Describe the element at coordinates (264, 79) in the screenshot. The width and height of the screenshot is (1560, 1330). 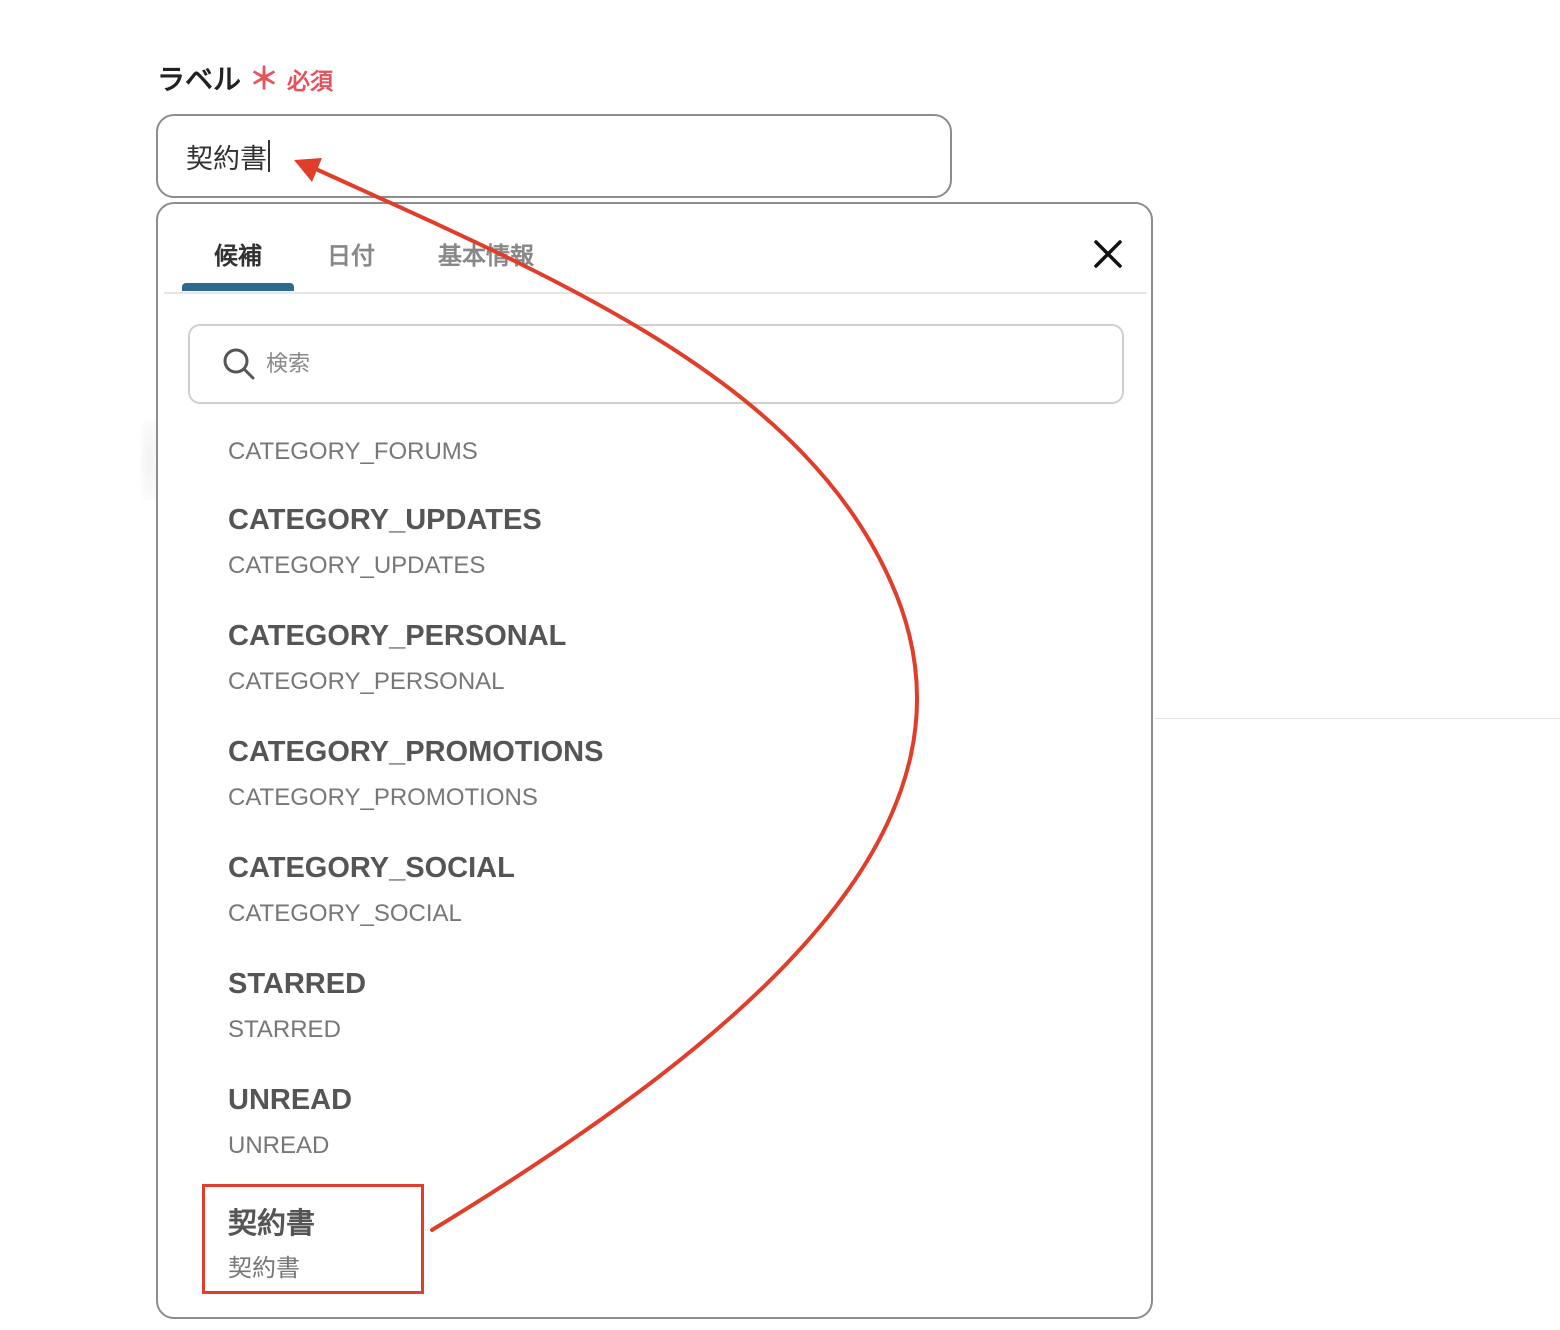
I see `required-asterisk: ＊` at that location.